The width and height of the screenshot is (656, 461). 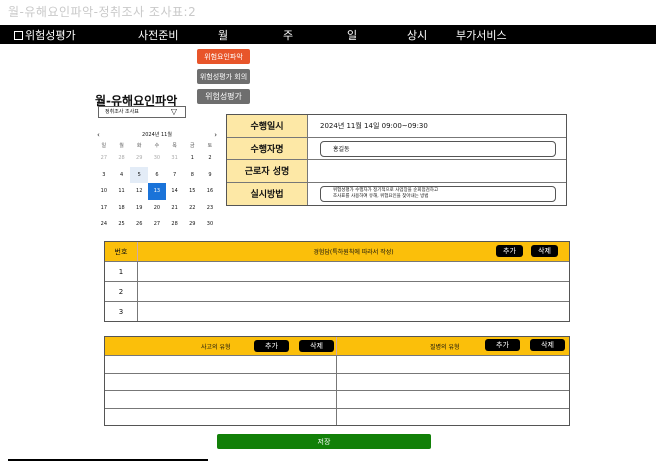 What do you see at coordinates (210, 208) in the screenshot?
I see `calendar-day: 23` at bounding box center [210, 208].